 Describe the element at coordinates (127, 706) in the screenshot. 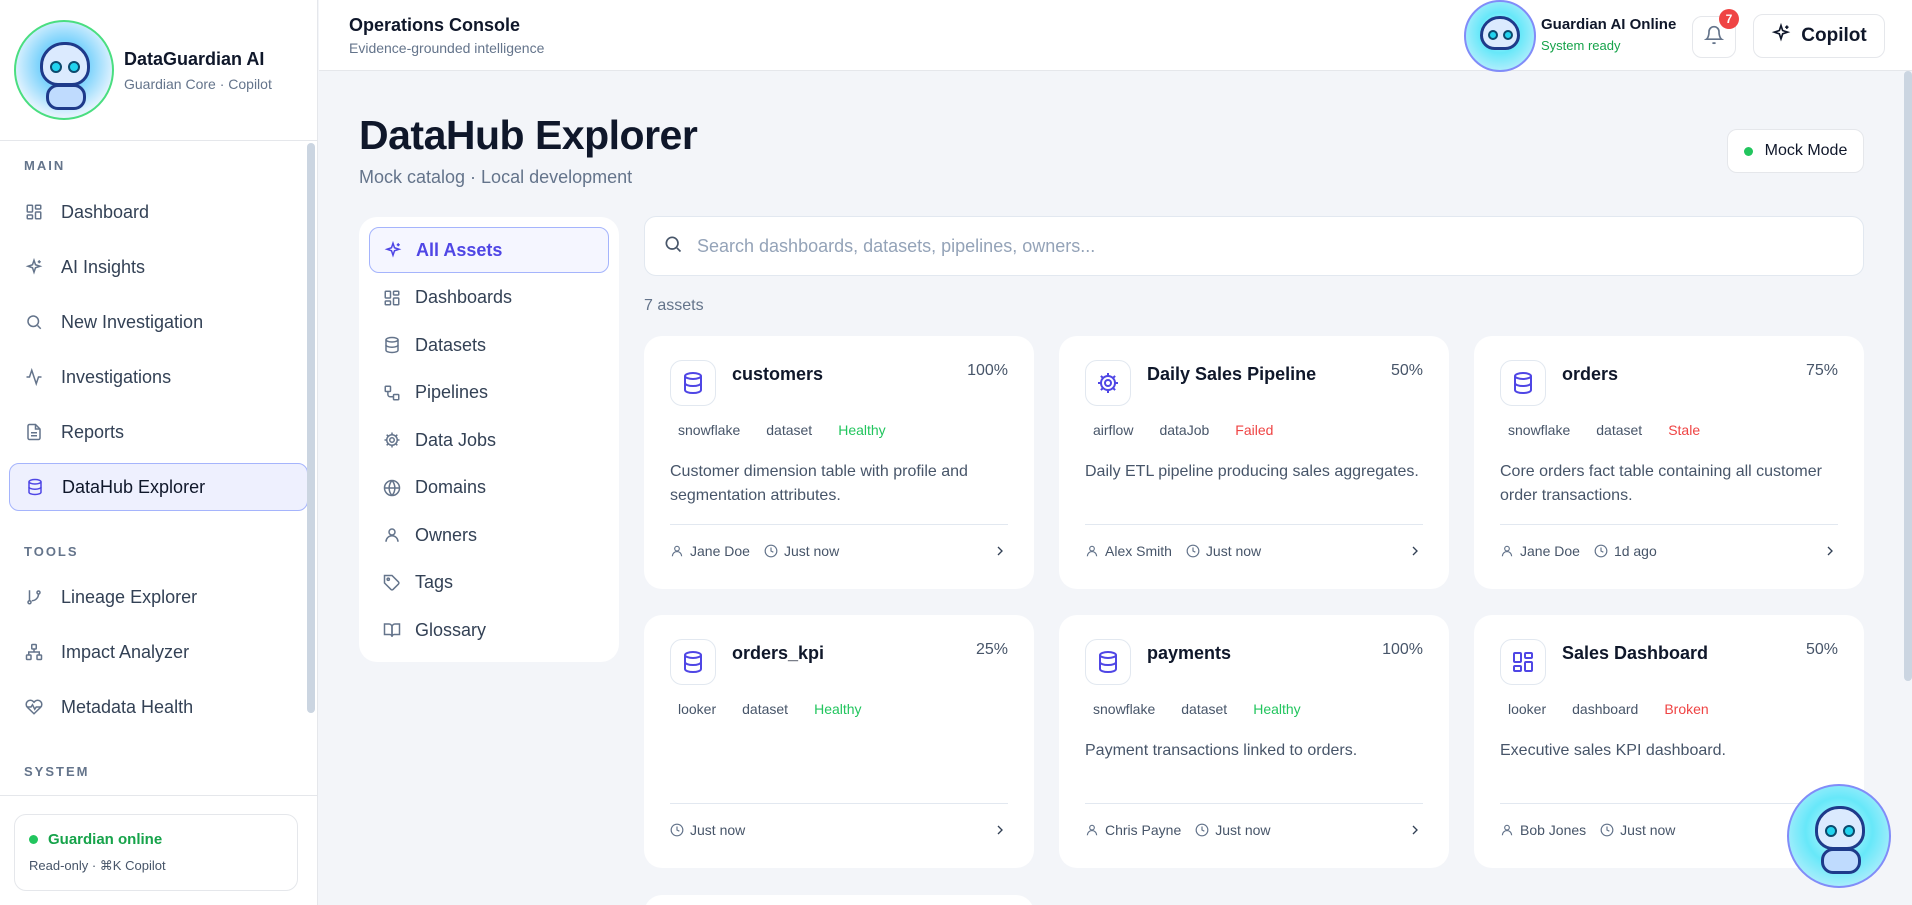

I see `sidebar-item-label: Metadata Health` at that location.